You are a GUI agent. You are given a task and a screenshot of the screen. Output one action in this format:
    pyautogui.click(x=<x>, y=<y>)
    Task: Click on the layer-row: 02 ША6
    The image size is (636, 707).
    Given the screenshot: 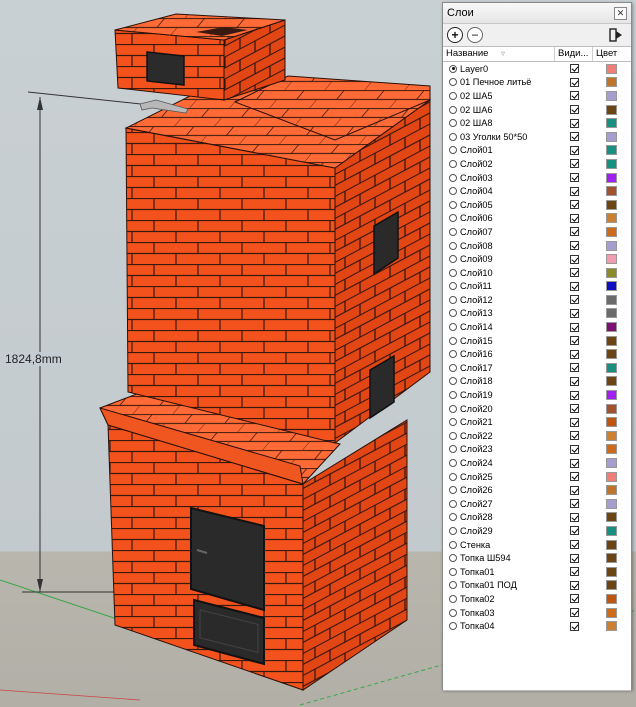 What is the action you would take?
    pyautogui.click(x=537, y=110)
    